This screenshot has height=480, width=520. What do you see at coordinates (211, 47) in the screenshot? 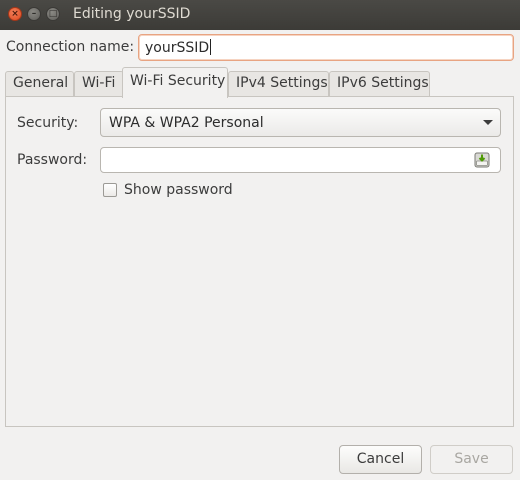
I see `text-cursor` at bounding box center [211, 47].